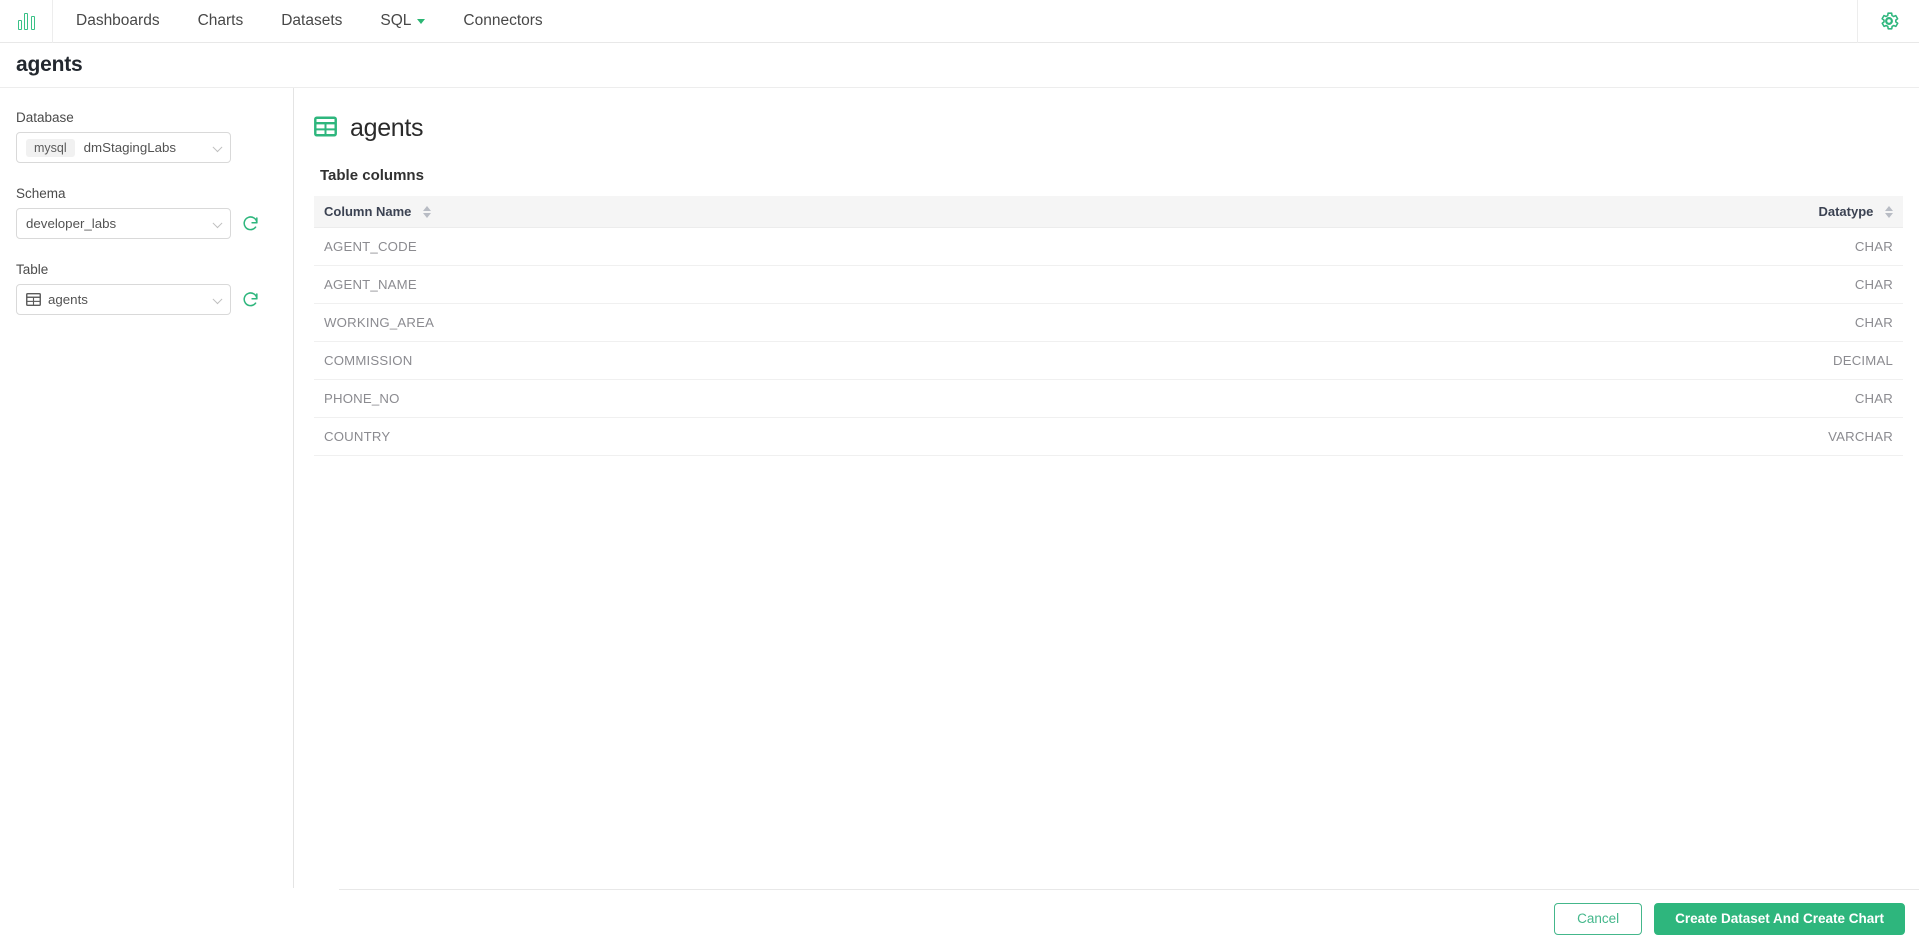 This screenshot has height=948, width=1919. What do you see at coordinates (711, 246) in the screenshot?
I see `cell-column-name: AGENT_CODE` at bounding box center [711, 246].